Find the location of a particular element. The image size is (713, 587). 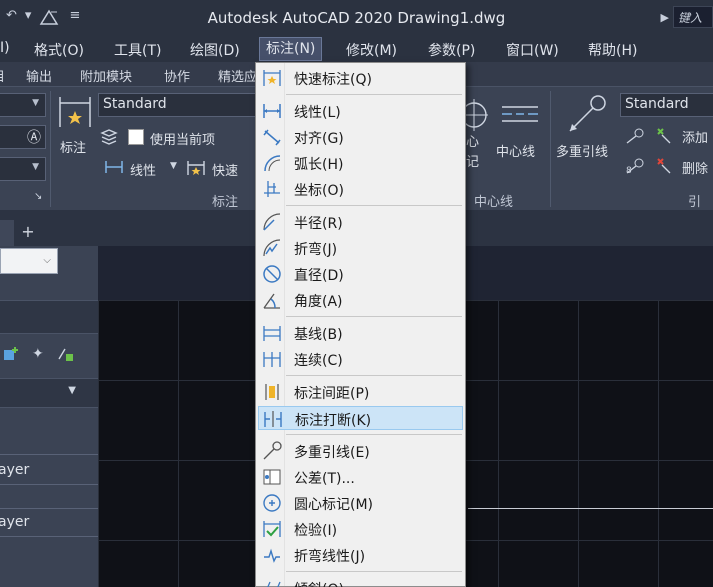

quick-dim-label: 快速 is located at coordinates (225, 169).